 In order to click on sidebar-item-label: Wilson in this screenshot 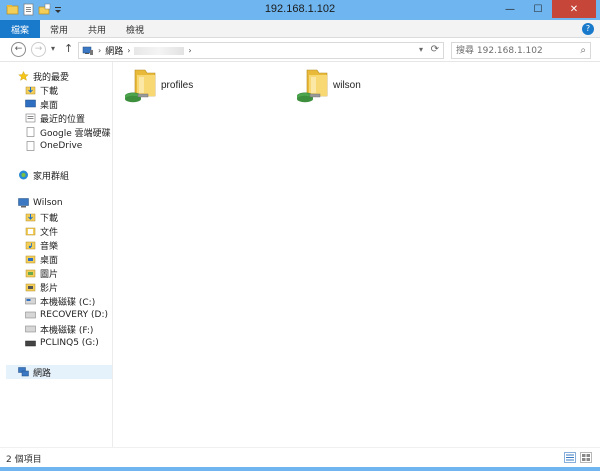, I will do `click(48, 203)`.